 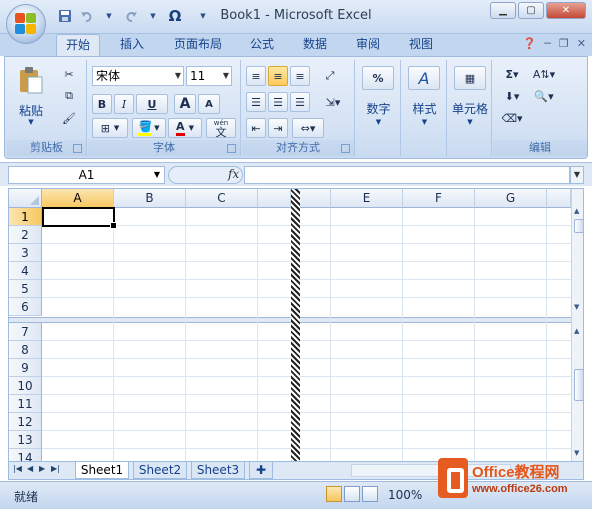 I want to click on vertical-split-bar, so click(x=295, y=325).